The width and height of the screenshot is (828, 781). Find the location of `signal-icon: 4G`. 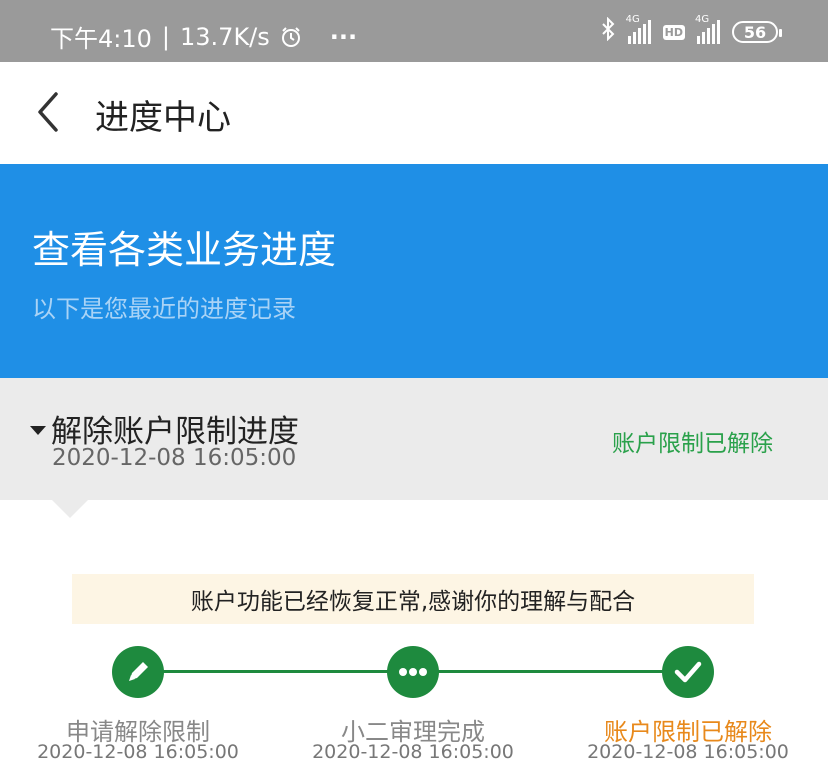

signal-icon: 4G is located at coordinates (638, 29).